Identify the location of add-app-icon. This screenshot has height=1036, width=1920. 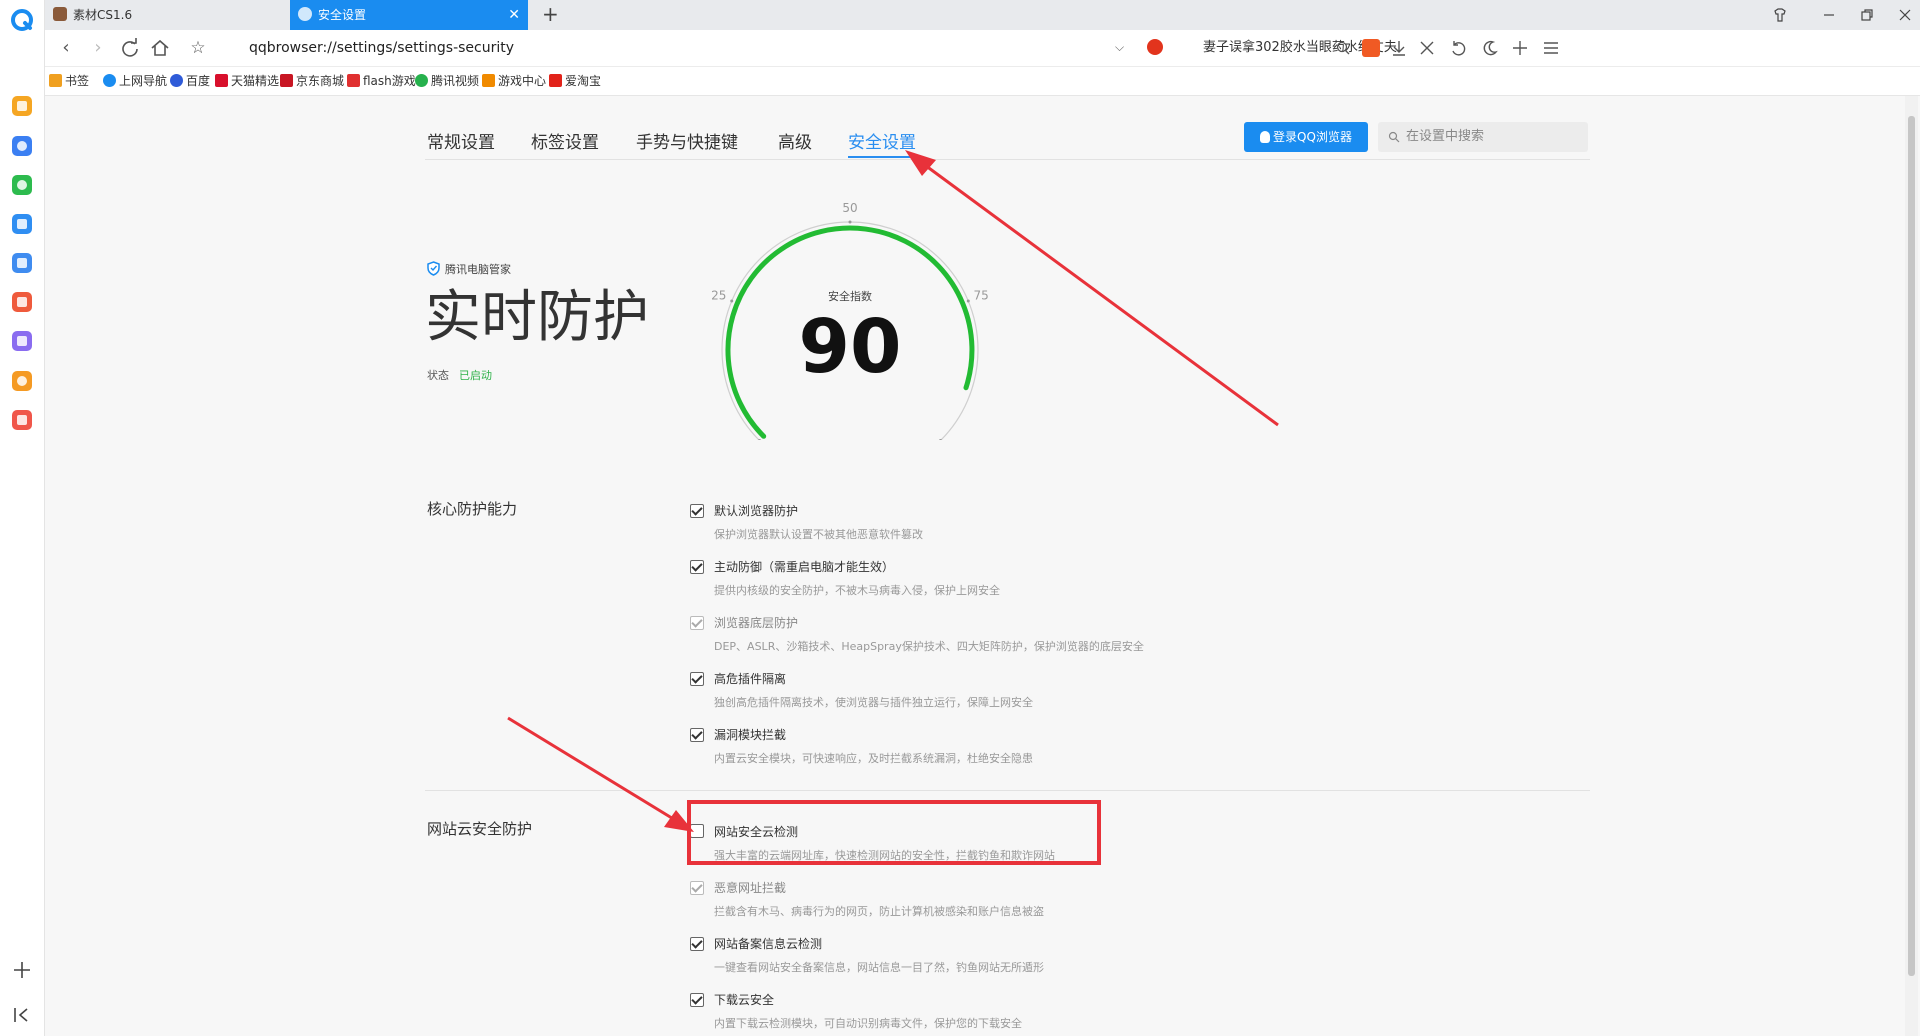
(22, 970).